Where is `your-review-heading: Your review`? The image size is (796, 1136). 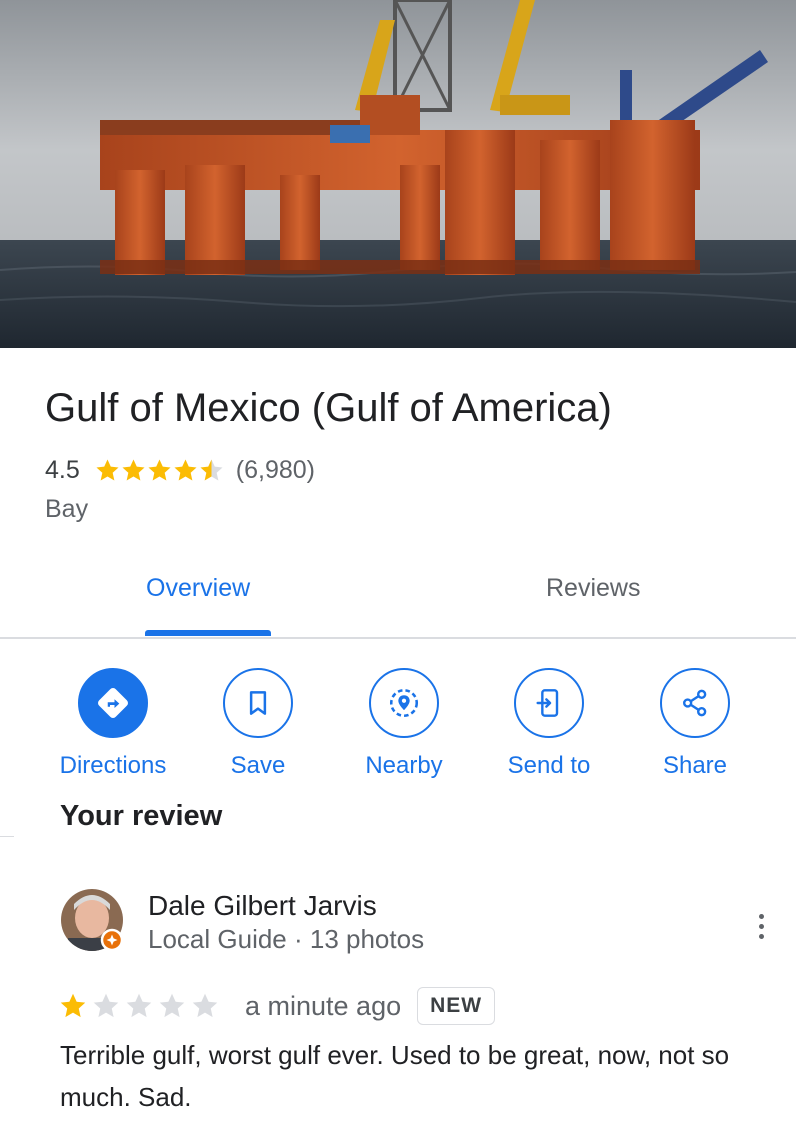 your-review-heading: Your review is located at coordinates (141, 816).